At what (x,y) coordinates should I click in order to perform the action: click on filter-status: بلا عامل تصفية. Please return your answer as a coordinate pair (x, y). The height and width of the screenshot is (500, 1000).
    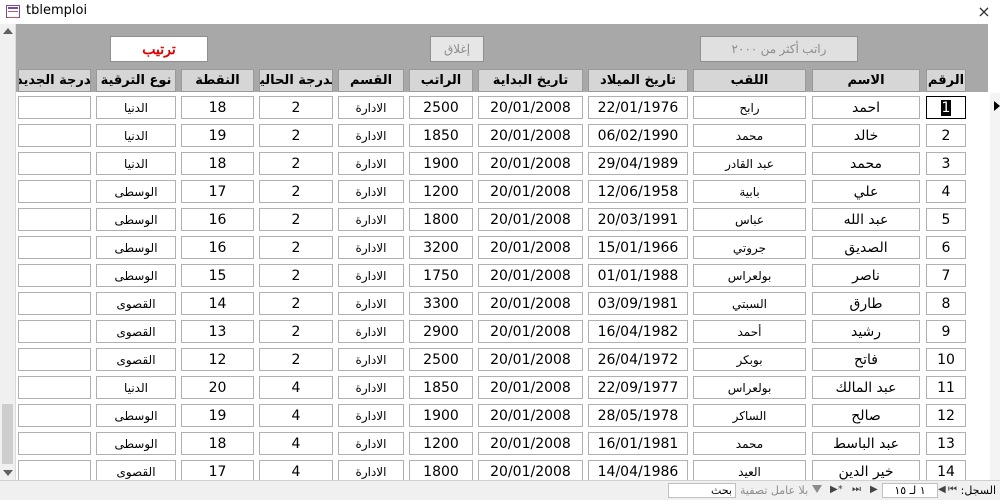
    Looking at the image, I should click on (774, 490).